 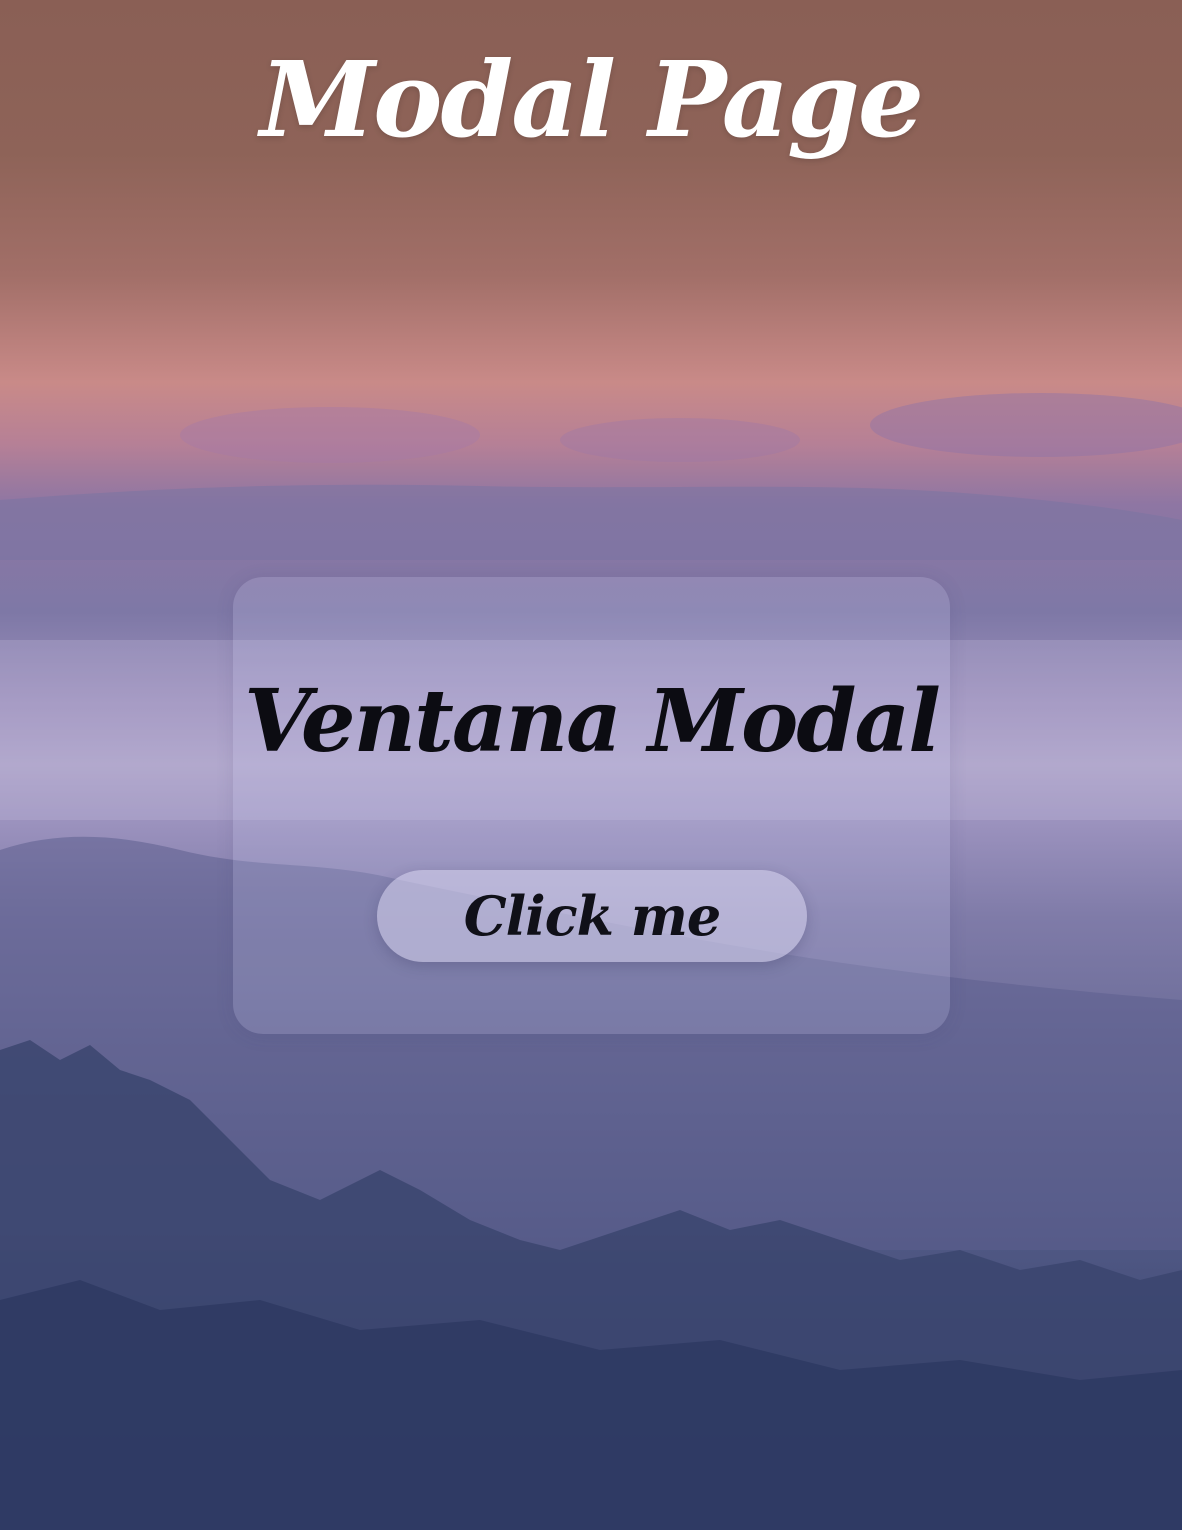 What do you see at coordinates (592, 99) in the screenshot?
I see `page-title: Modal Page` at bounding box center [592, 99].